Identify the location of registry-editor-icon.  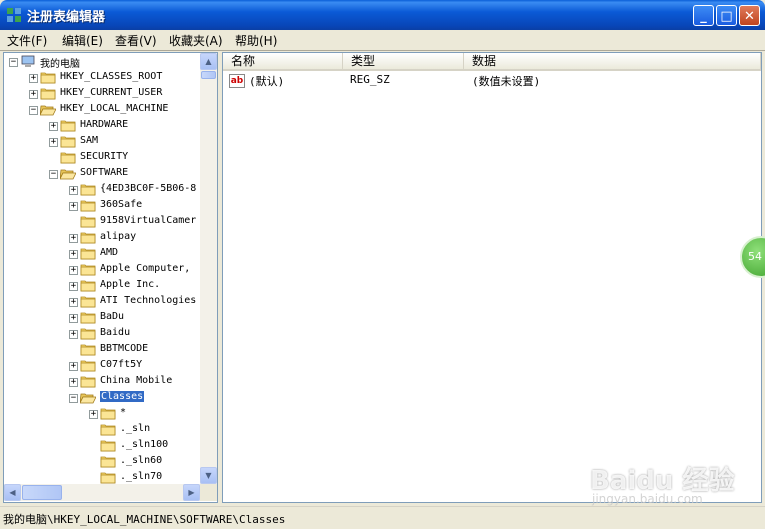
(14, 15).